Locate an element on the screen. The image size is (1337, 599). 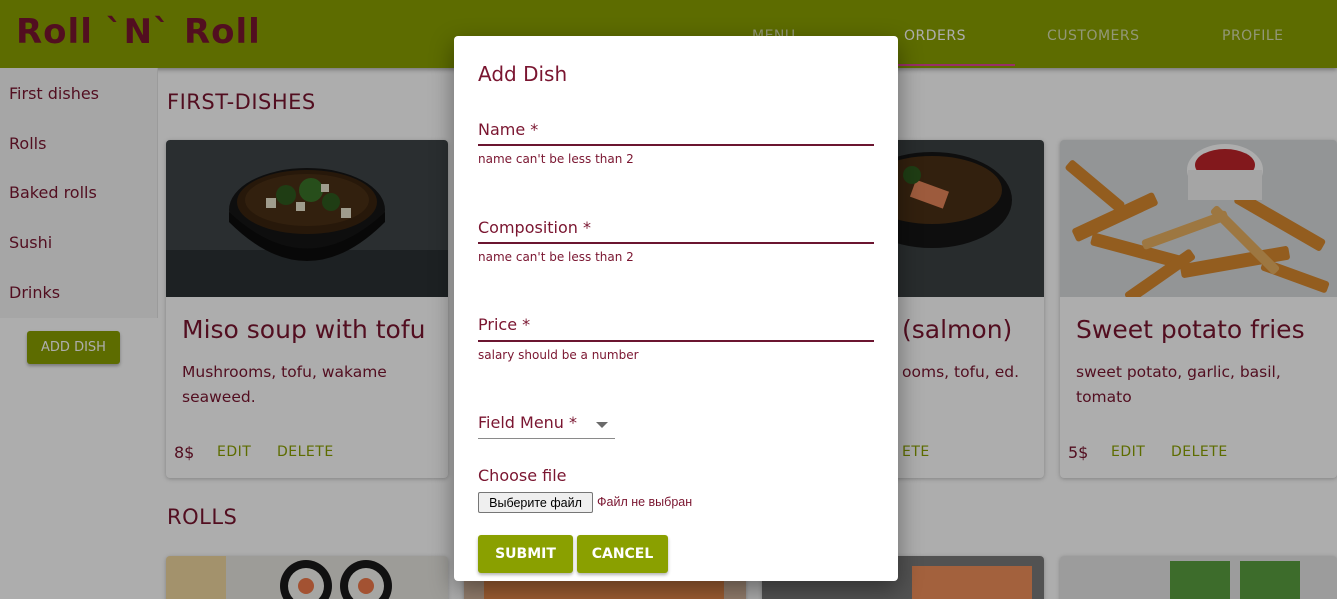
name-field-label: Name * is located at coordinates (508, 129).